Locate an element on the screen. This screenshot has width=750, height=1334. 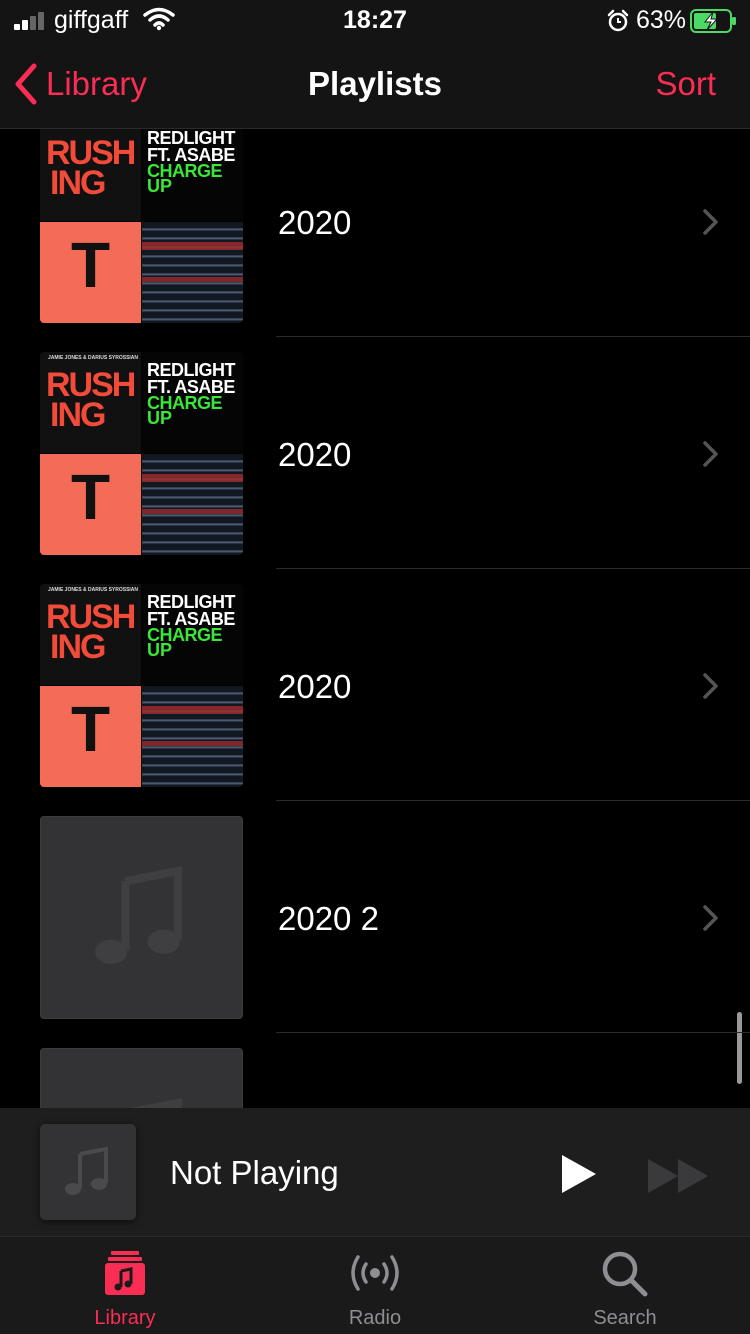
battery-charging-icon is located at coordinates (713, 21).